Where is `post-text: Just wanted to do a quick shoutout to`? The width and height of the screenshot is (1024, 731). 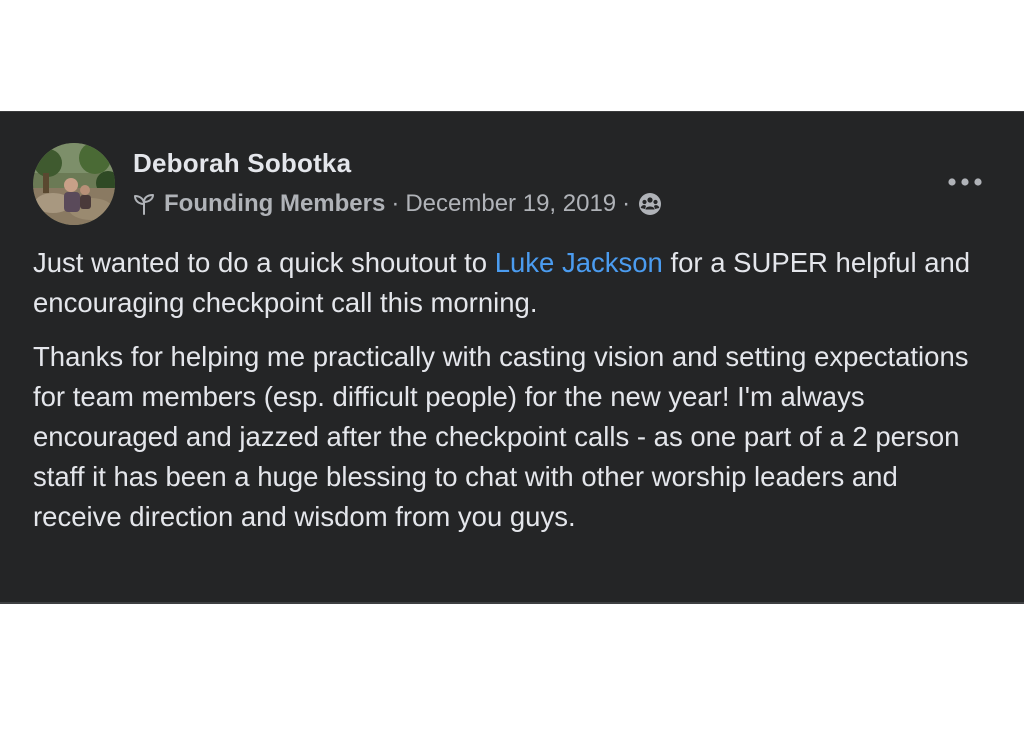 post-text: Just wanted to do a quick shoutout to is located at coordinates (264, 262).